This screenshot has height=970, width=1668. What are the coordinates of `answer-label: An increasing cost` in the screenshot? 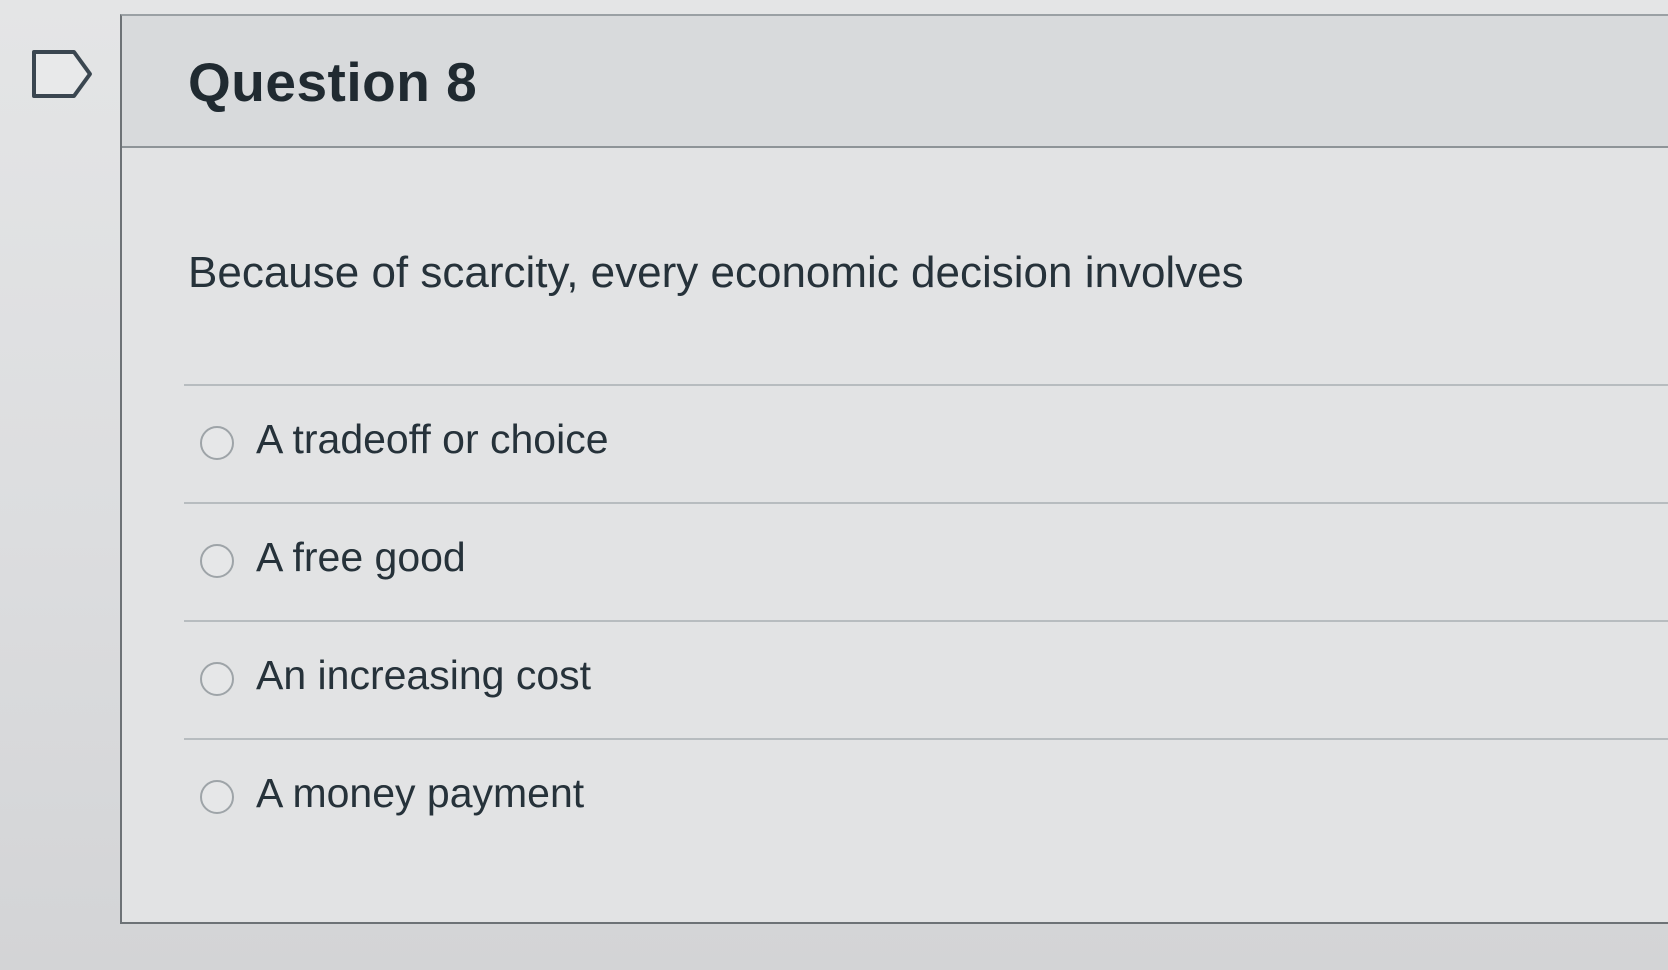 It's located at (423, 675).